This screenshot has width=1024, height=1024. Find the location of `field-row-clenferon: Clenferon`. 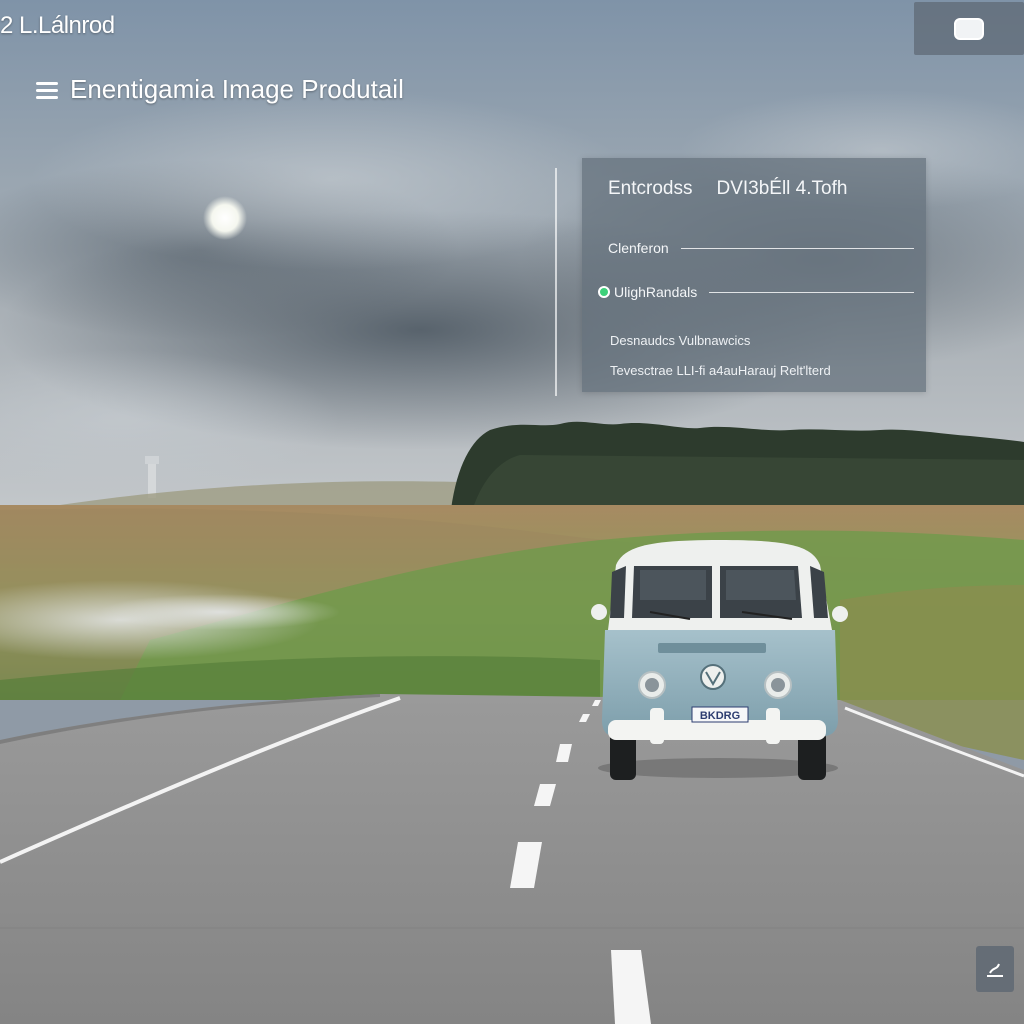

field-row-clenferon: Clenferon is located at coordinates (761, 248).